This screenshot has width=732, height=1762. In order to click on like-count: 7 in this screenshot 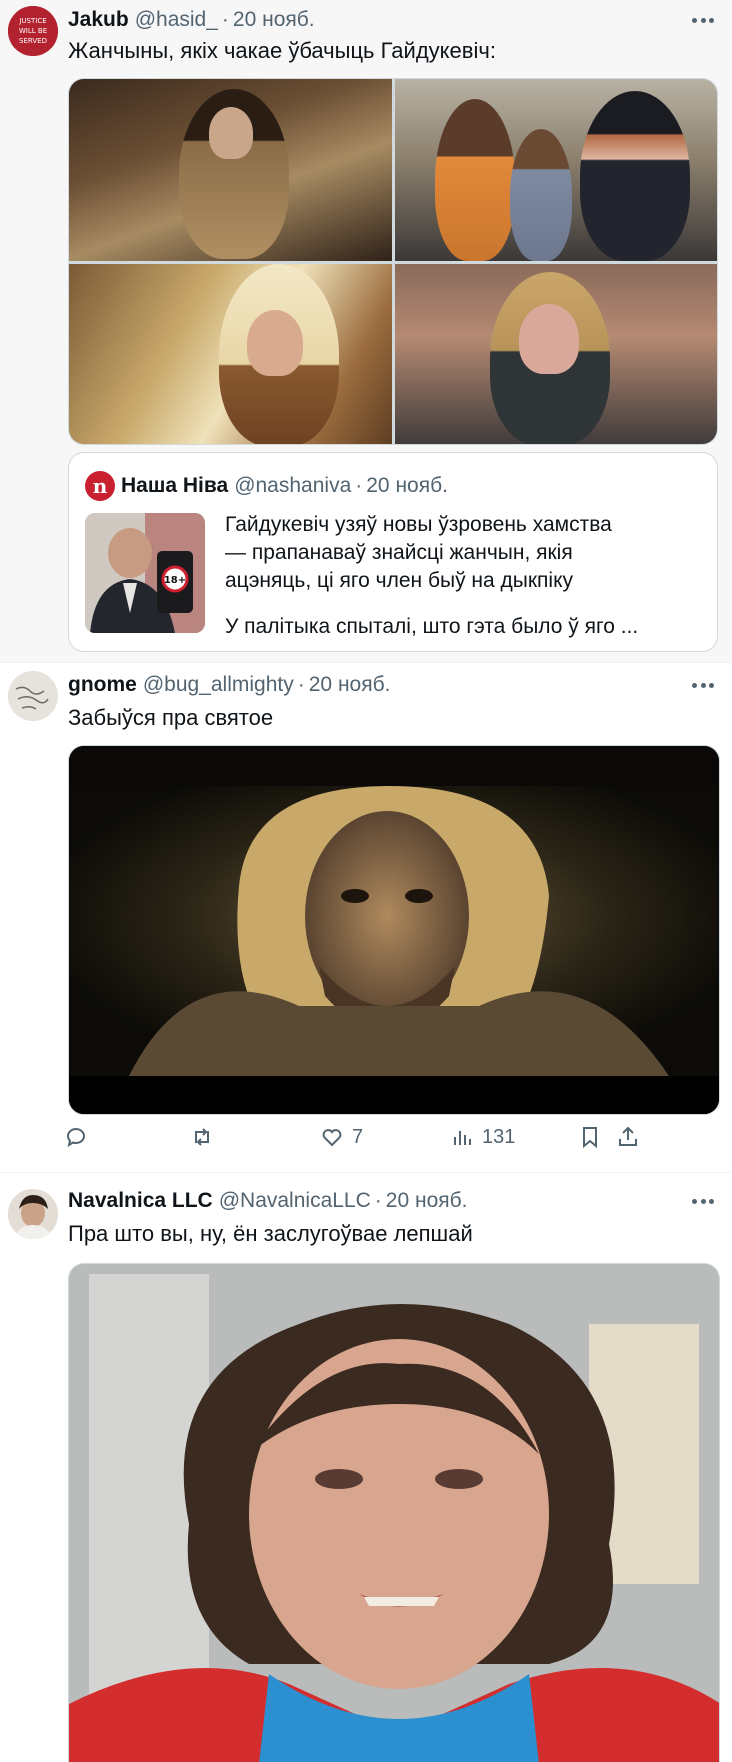, I will do `click(358, 1136)`.